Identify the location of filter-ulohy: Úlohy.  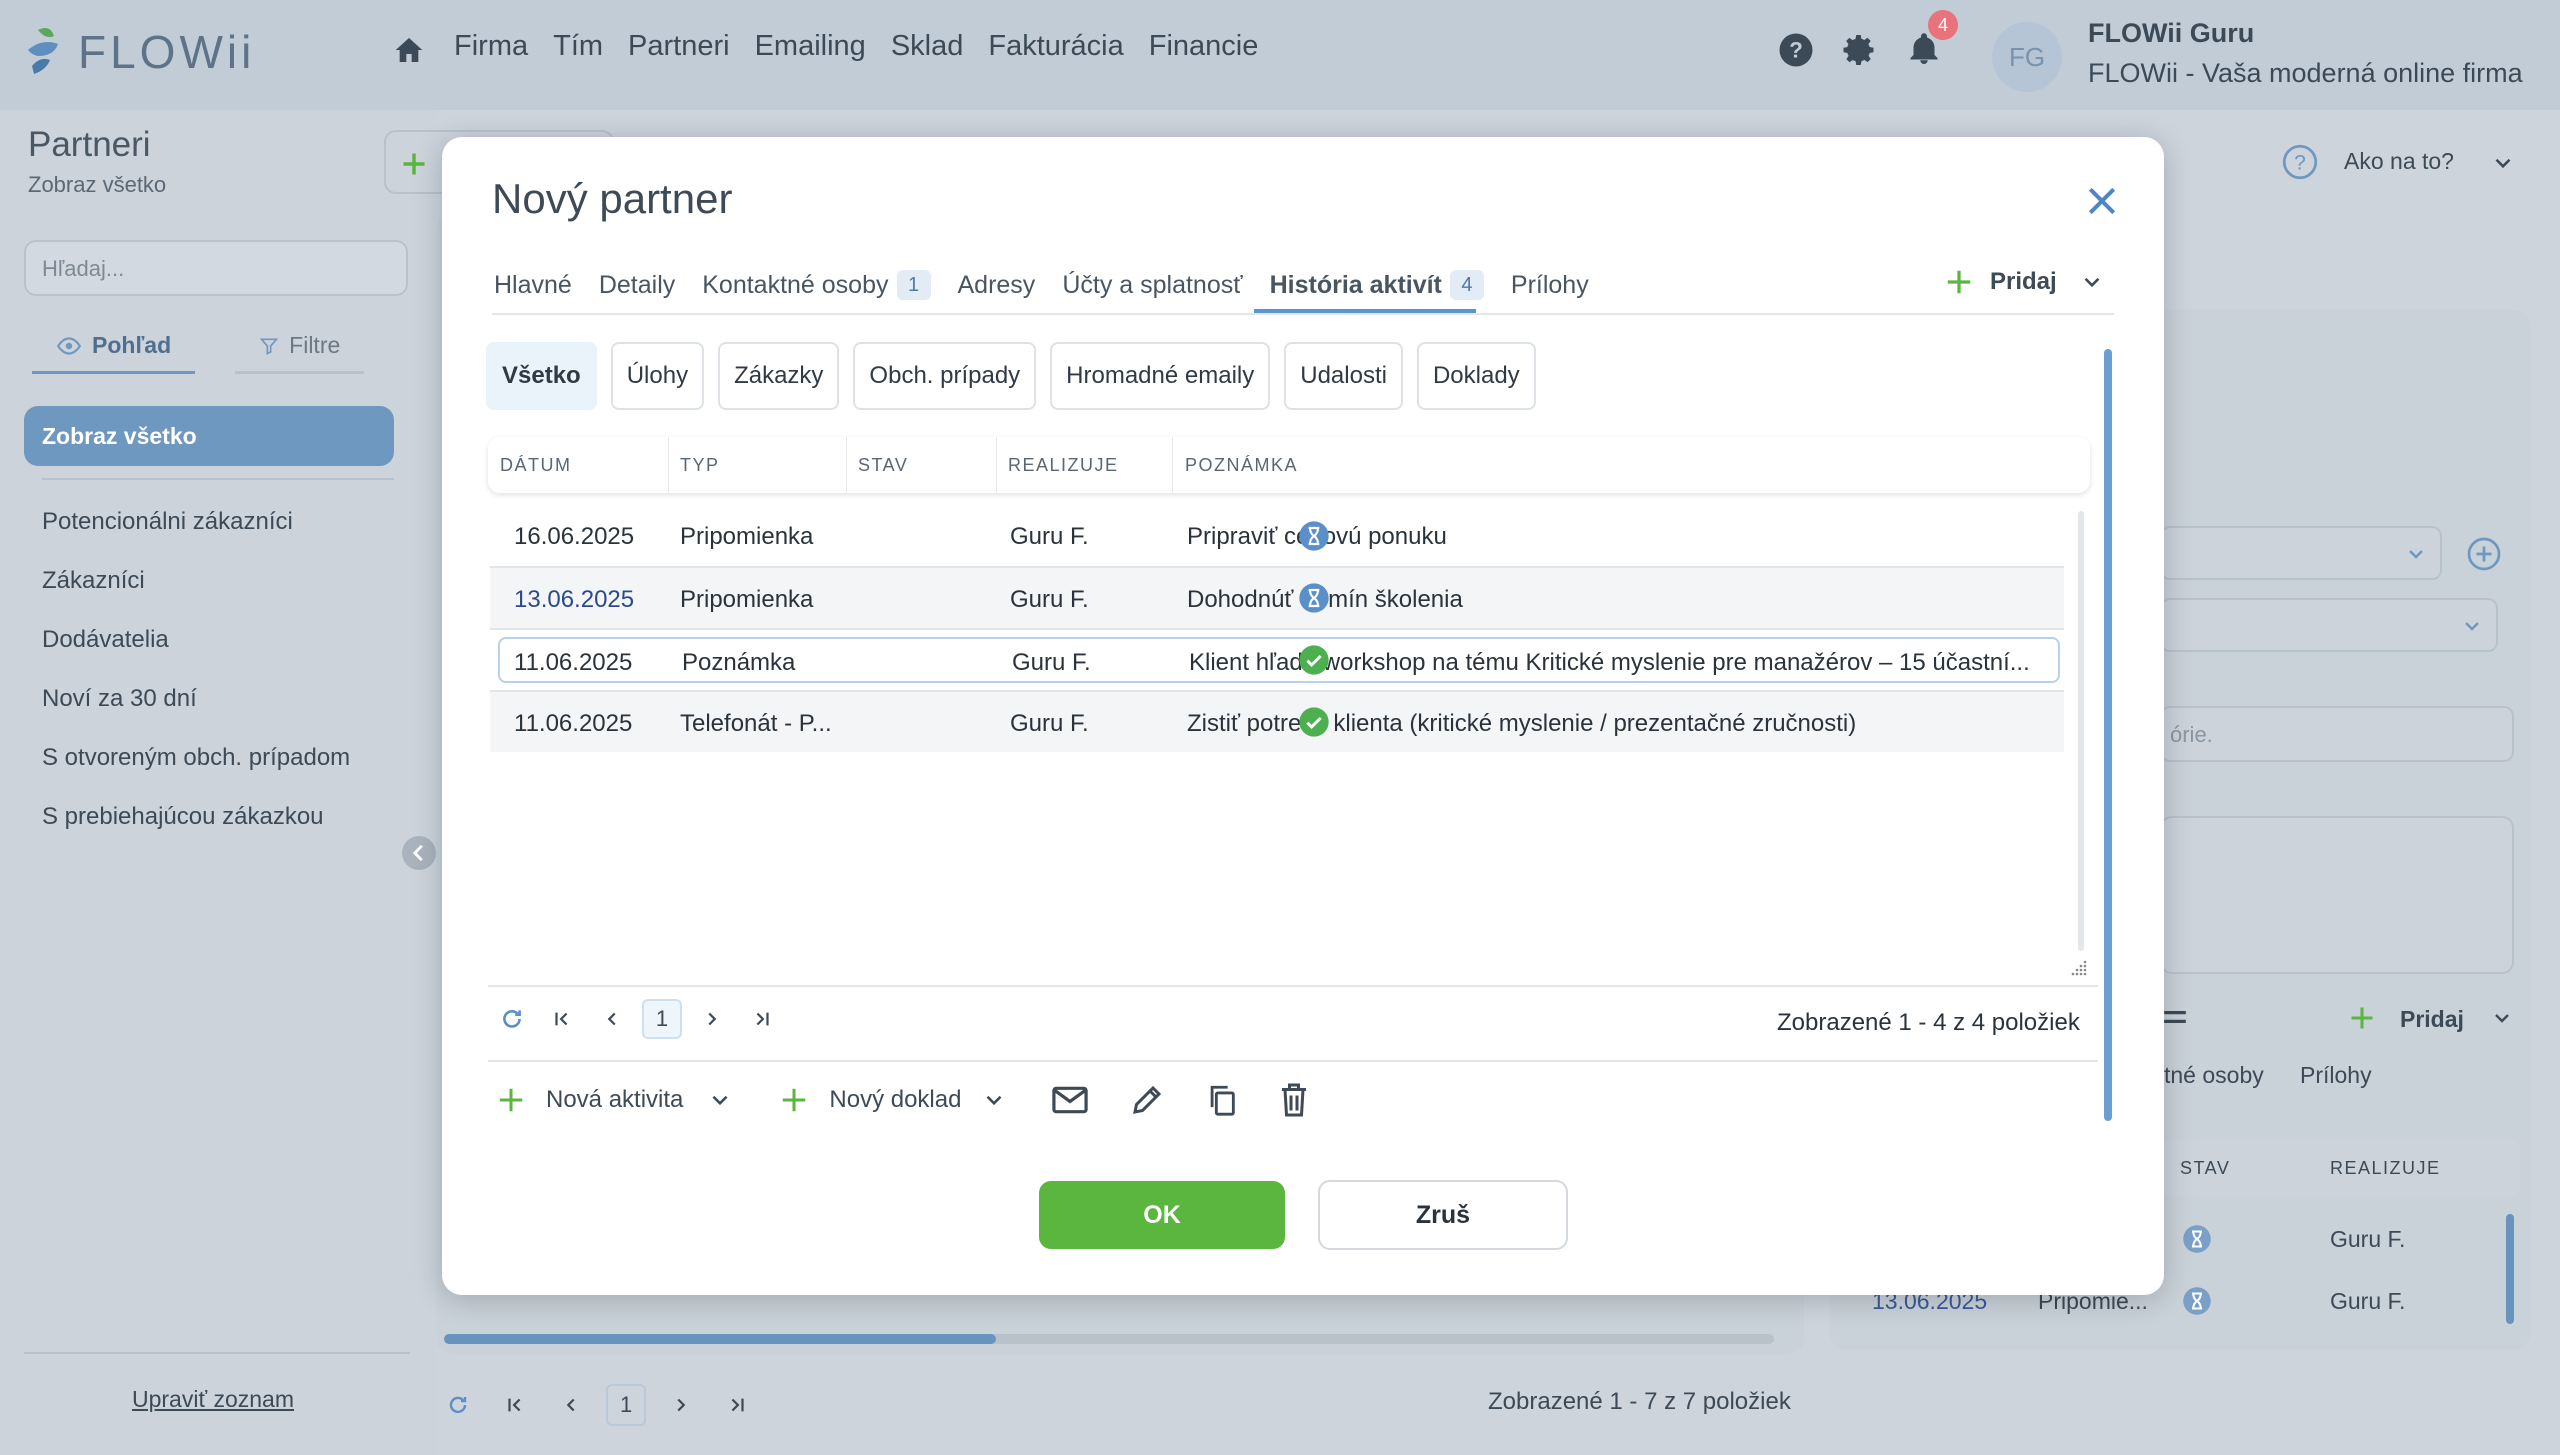
(657, 376).